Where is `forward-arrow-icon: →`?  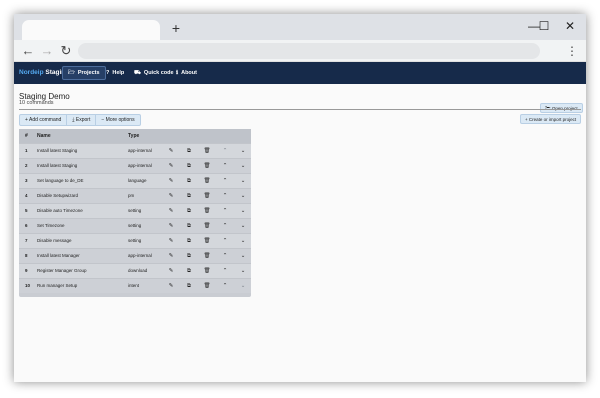
forward-arrow-icon: → is located at coordinates (47, 51).